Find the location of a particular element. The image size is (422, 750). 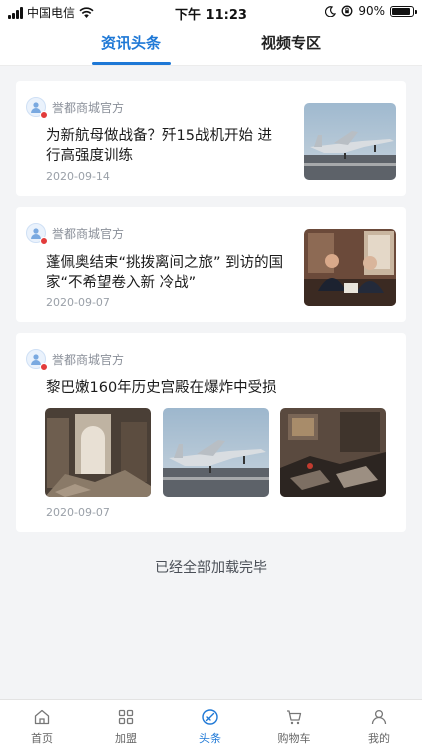

nav-label: 我的 is located at coordinates (379, 738).